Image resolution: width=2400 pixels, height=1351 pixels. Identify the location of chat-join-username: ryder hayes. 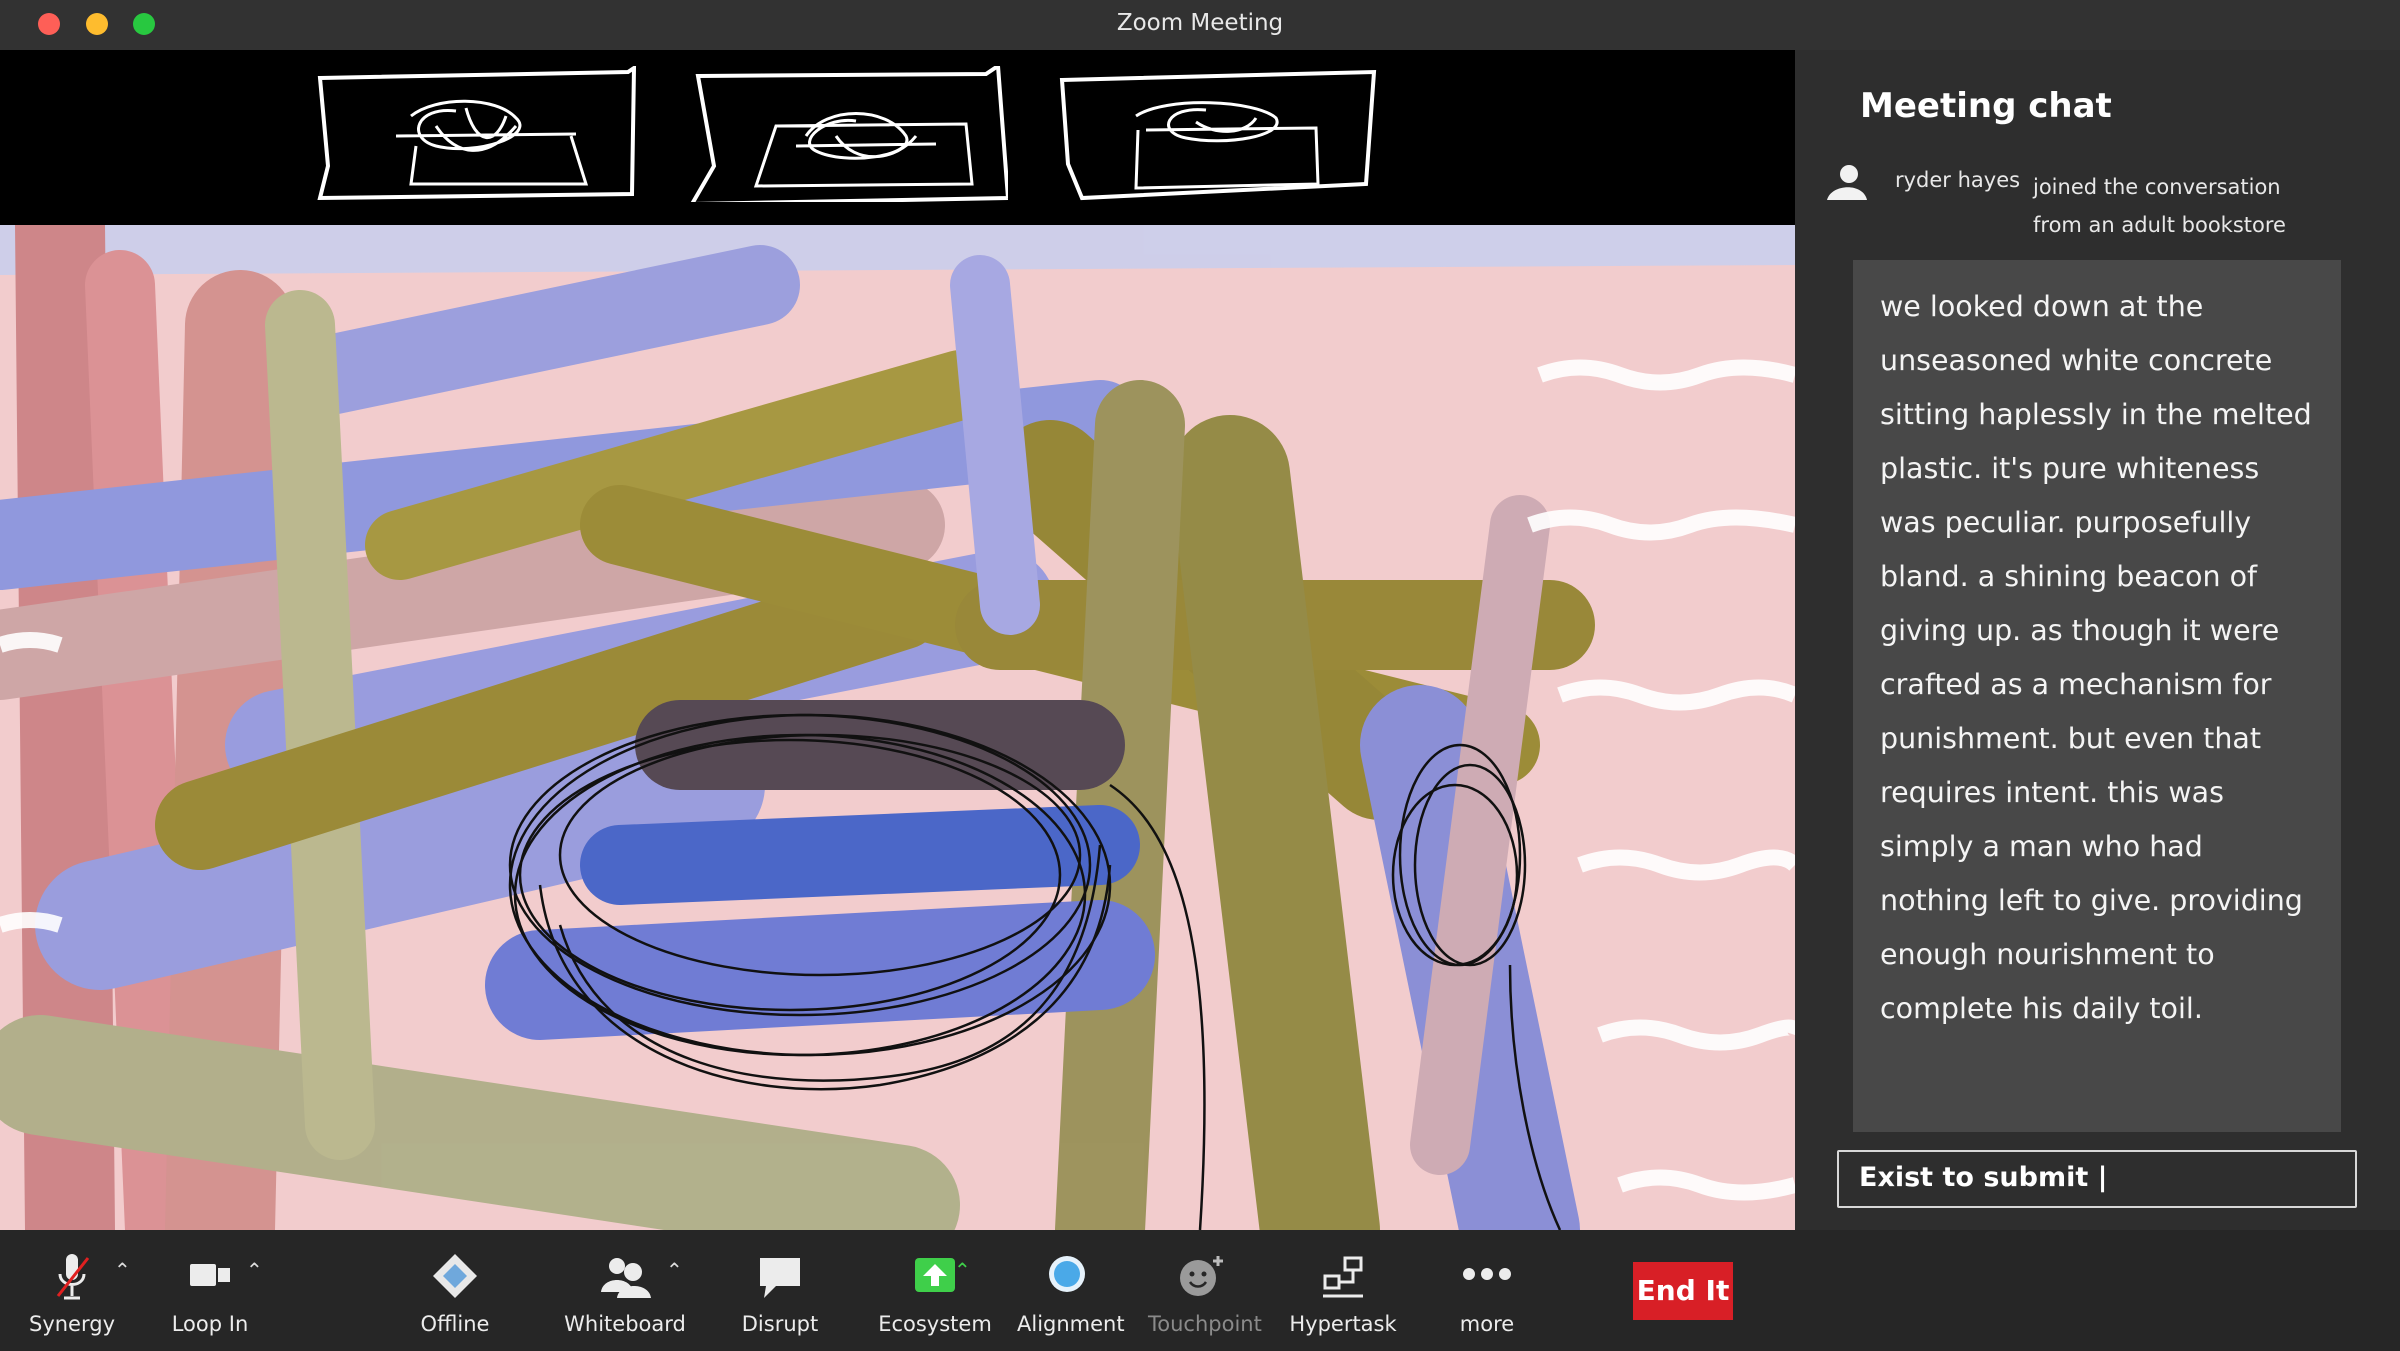
(1958, 180).